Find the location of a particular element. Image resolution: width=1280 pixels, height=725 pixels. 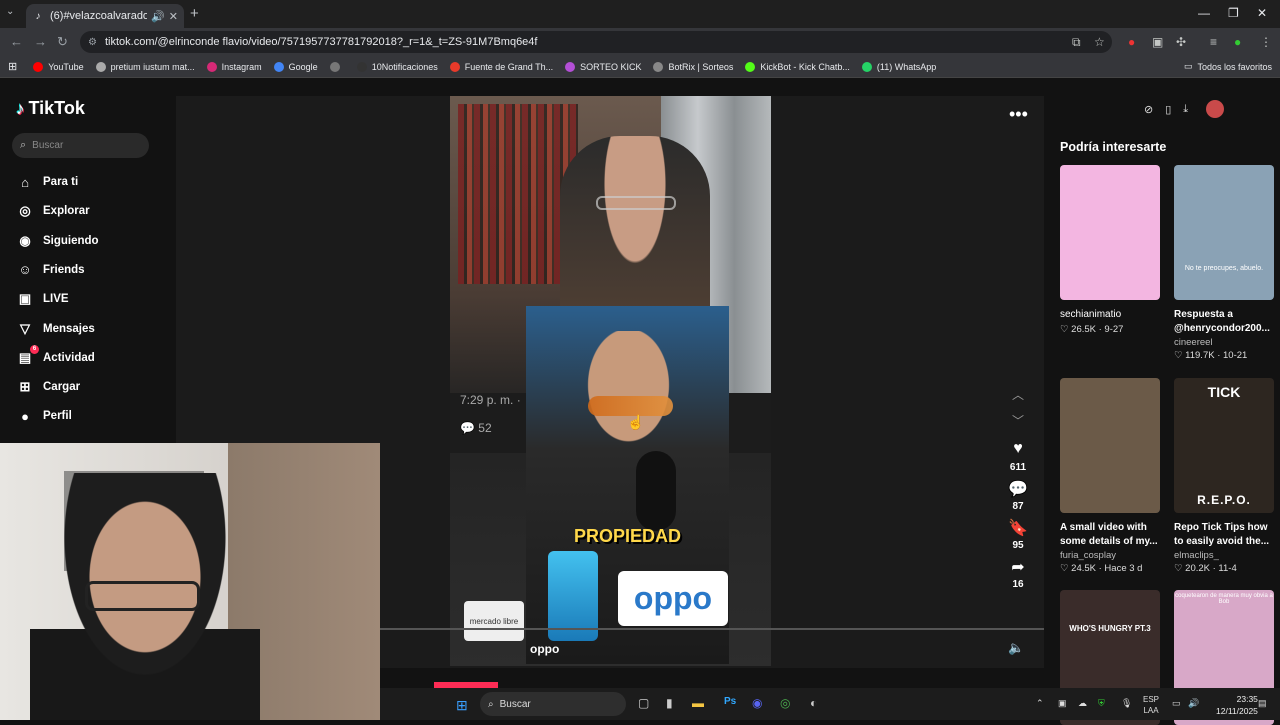

nav-label: Cargar is located at coordinates (62, 387).